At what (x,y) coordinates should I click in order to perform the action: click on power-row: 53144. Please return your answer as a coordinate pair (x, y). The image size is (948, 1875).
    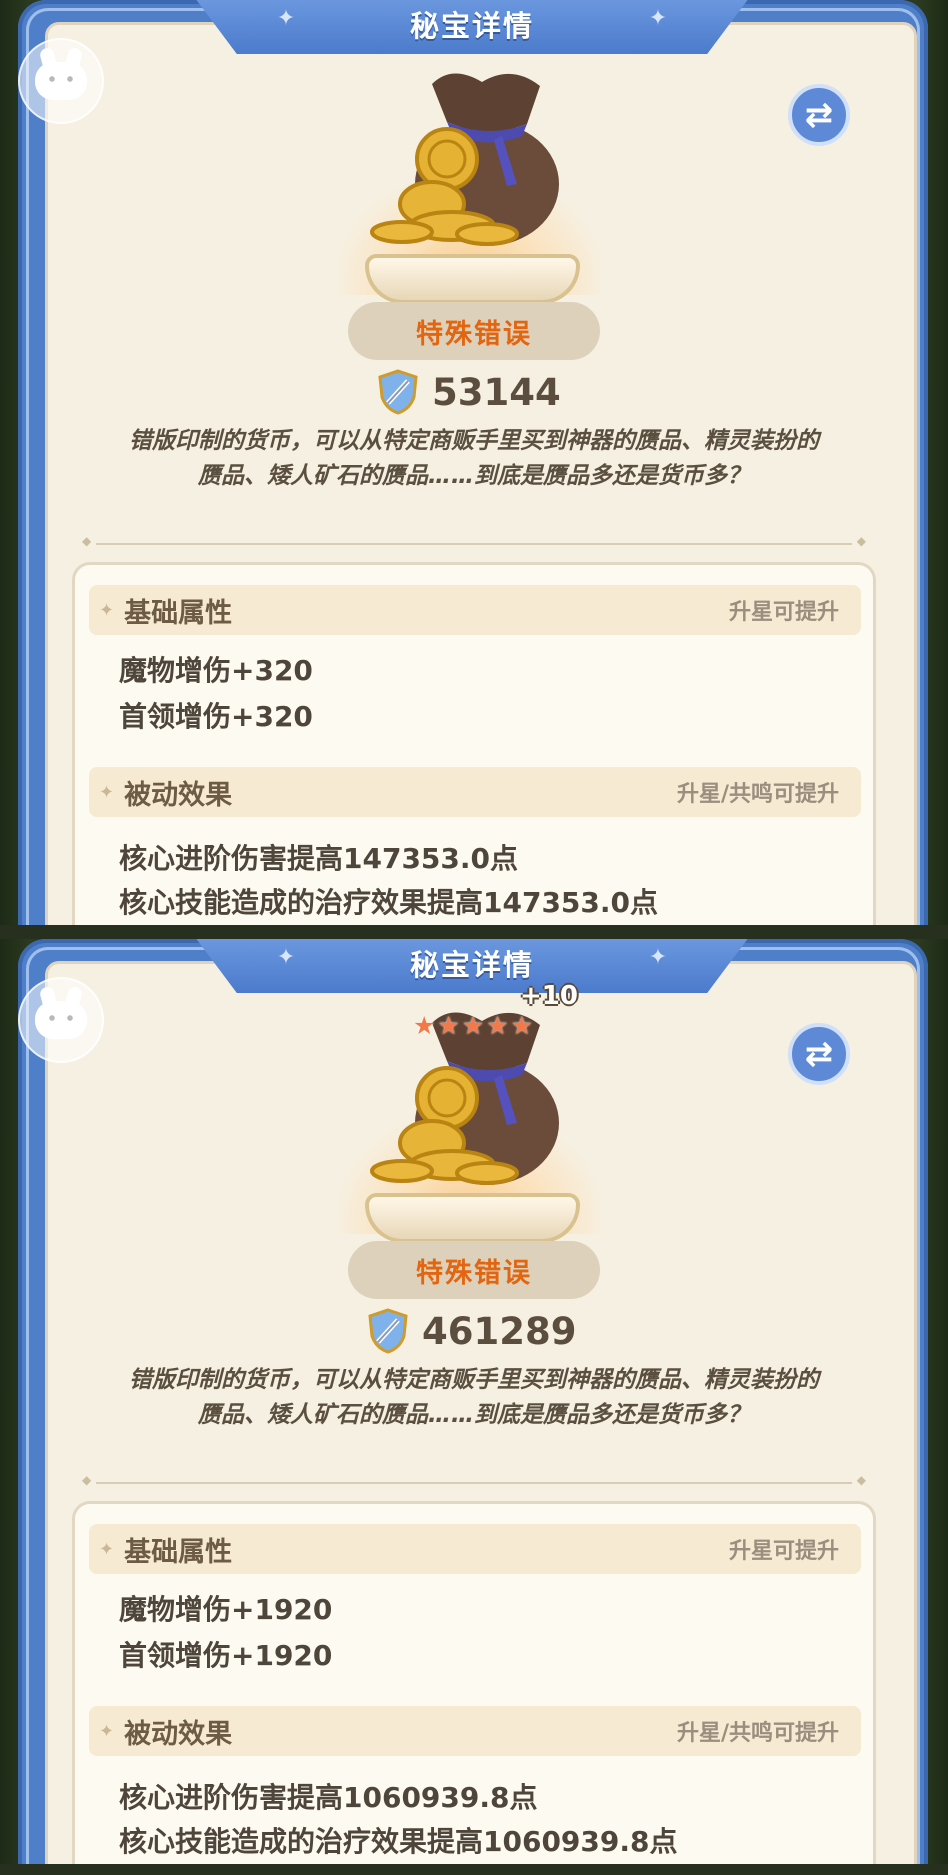
    Looking at the image, I should click on (468, 392).